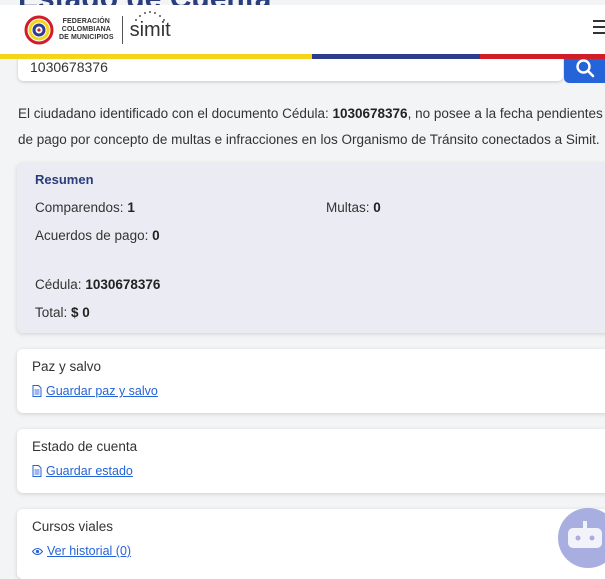 The width and height of the screenshot is (605, 579). I want to click on chatbot-button, so click(581, 538).